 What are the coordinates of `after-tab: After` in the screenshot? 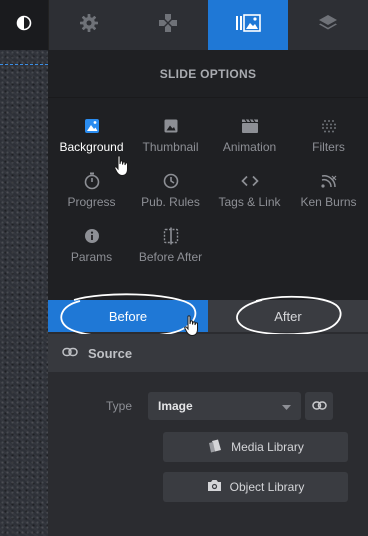 It's located at (288, 315).